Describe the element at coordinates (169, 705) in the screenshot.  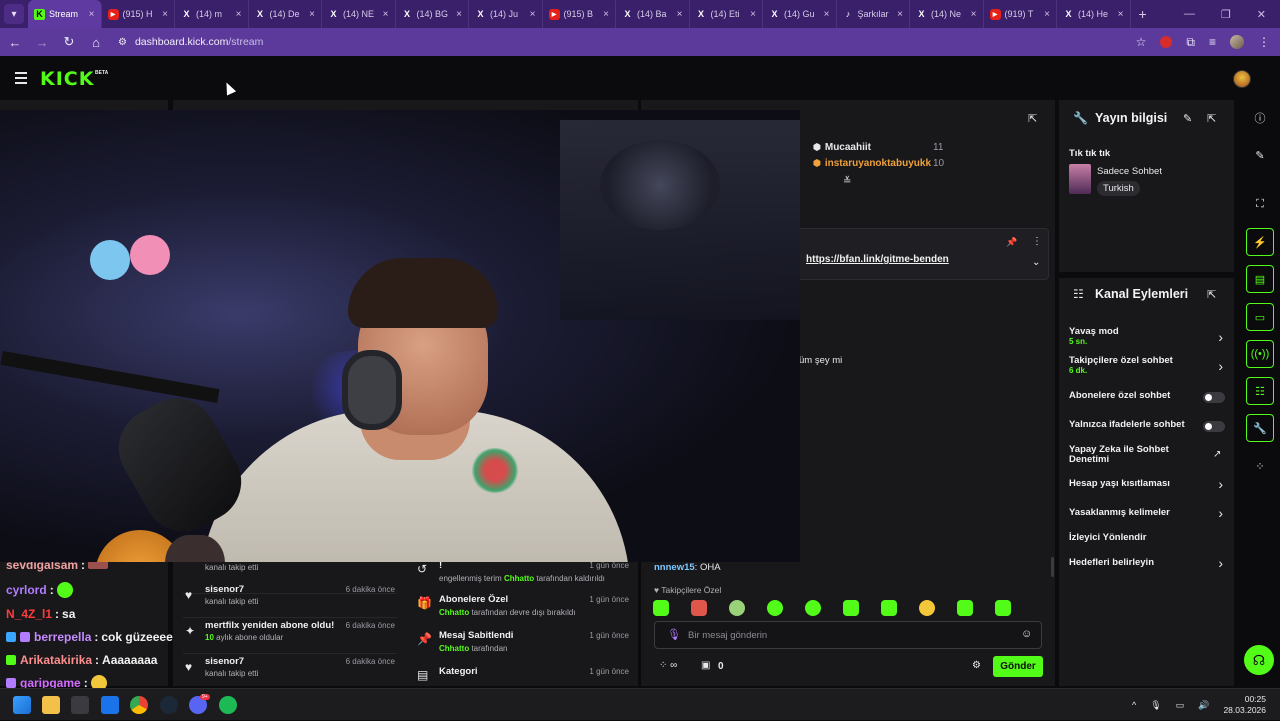
I see `steam-icon` at that location.